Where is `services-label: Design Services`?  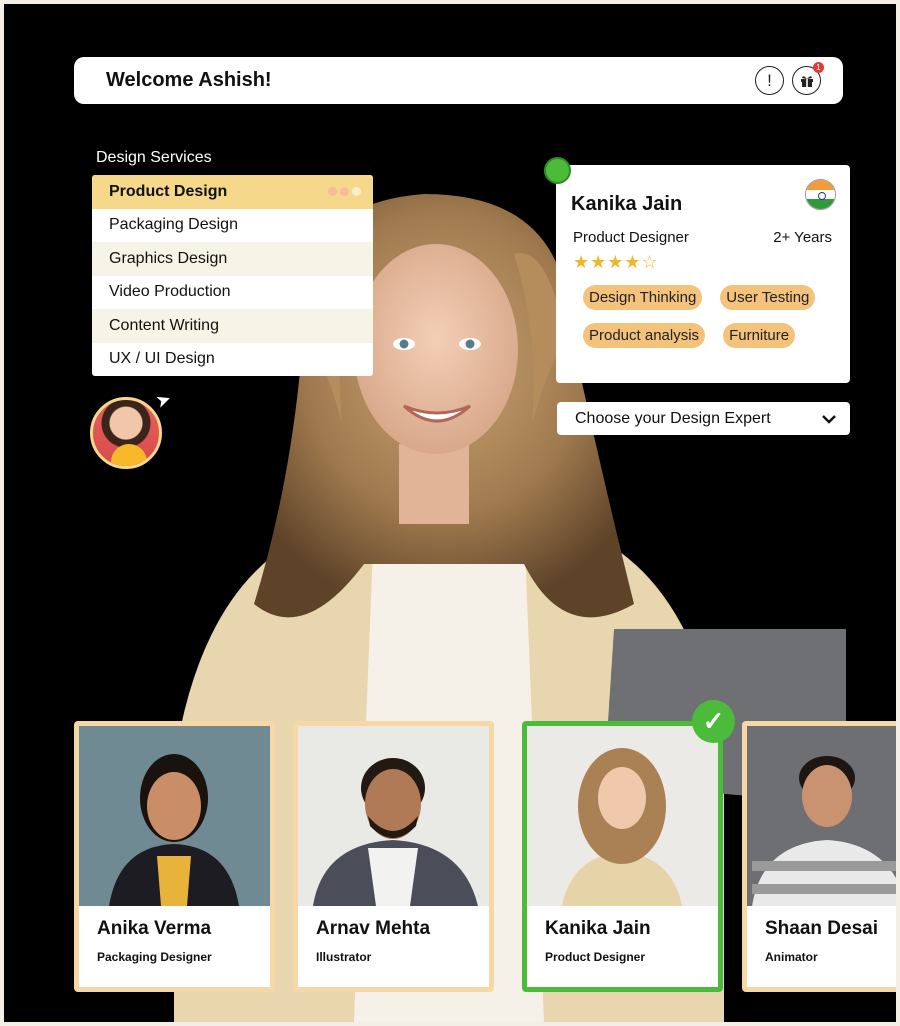
services-label: Design Services is located at coordinates (154, 157).